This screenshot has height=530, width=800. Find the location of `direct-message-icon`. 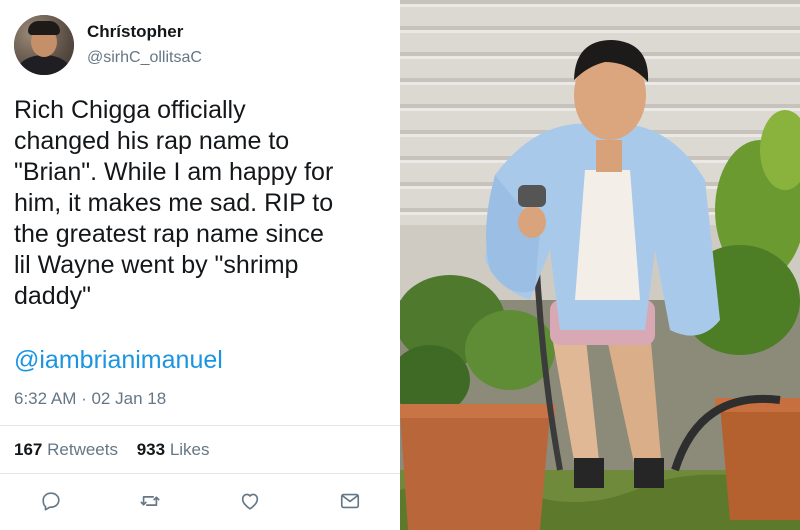

direct-message-icon is located at coordinates (350, 501).